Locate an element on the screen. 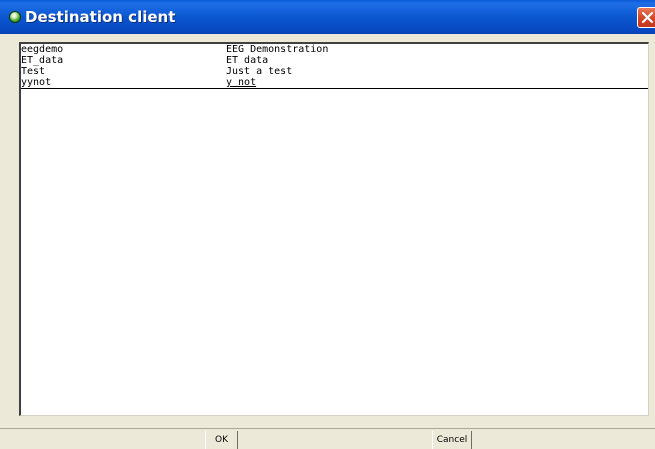  cancel-button: Cancel is located at coordinates (452, 440).